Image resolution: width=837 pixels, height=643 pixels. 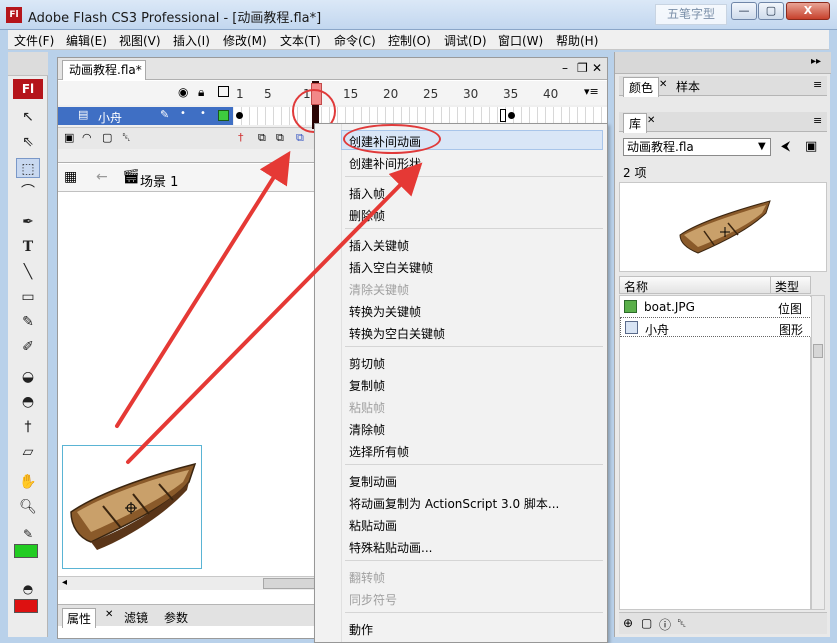 What do you see at coordinates (28, 507) in the screenshot?
I see `zoom-tool-icon: 🔍︎` at bounding box center [28, 507].